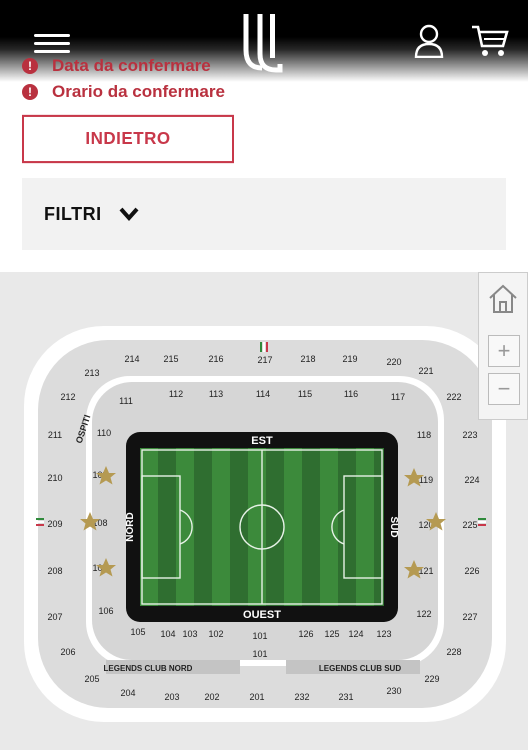  Describe the element at coordinates (345, 697) in the screenshot. I see `sector-231: 231` at that location.